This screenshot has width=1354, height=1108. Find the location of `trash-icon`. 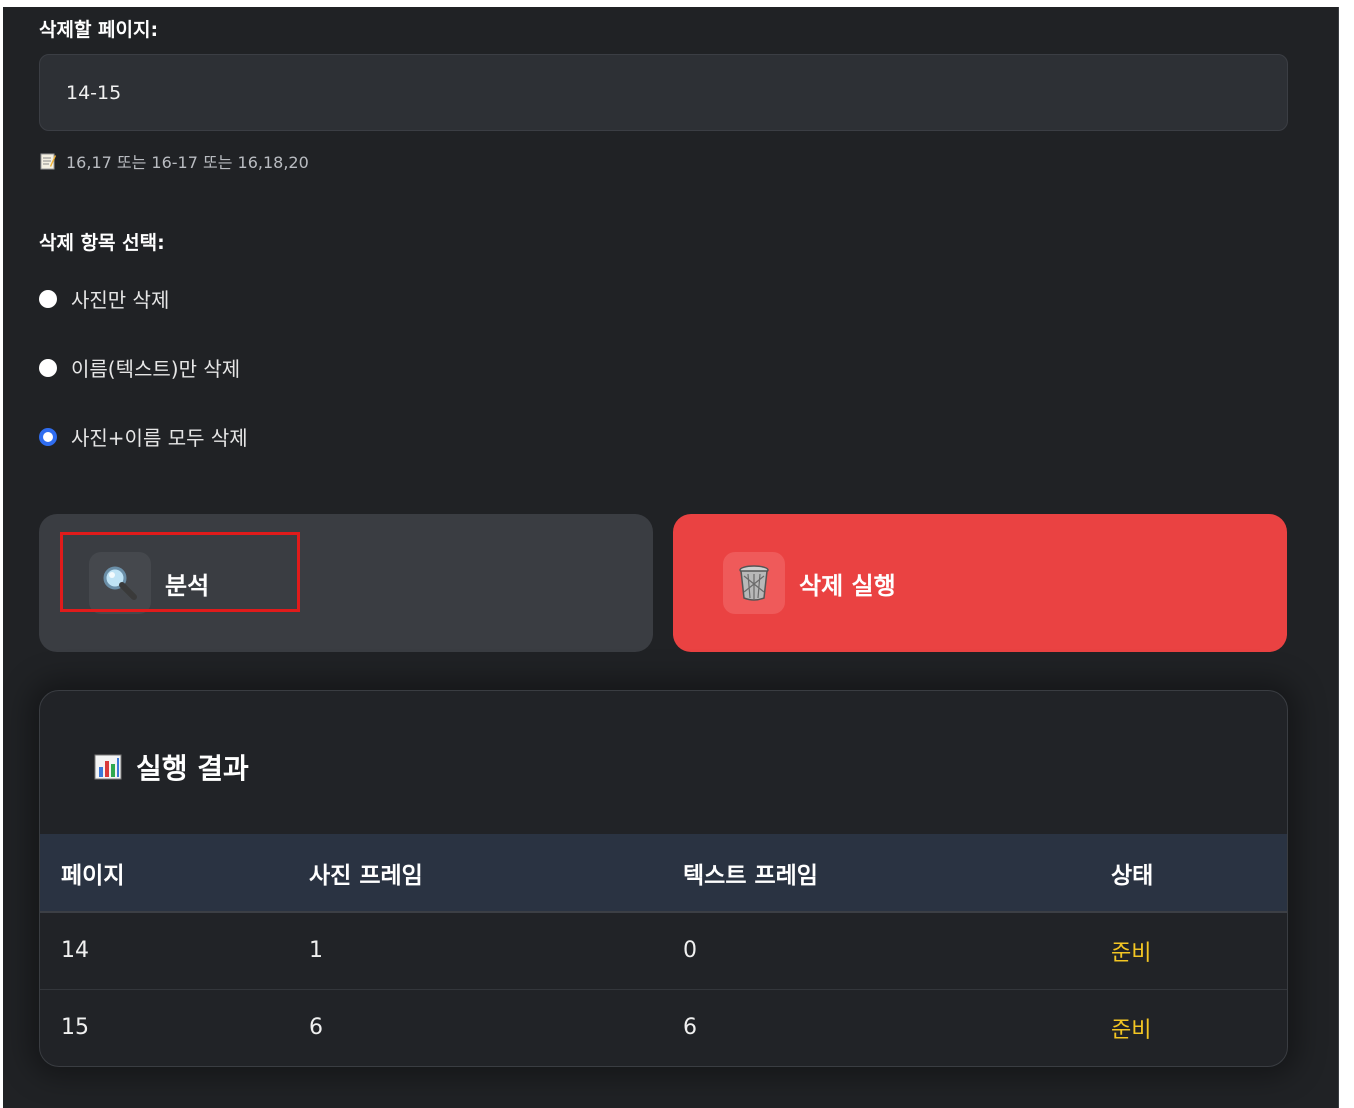

trash-icon is located at coordinates (754, 583).